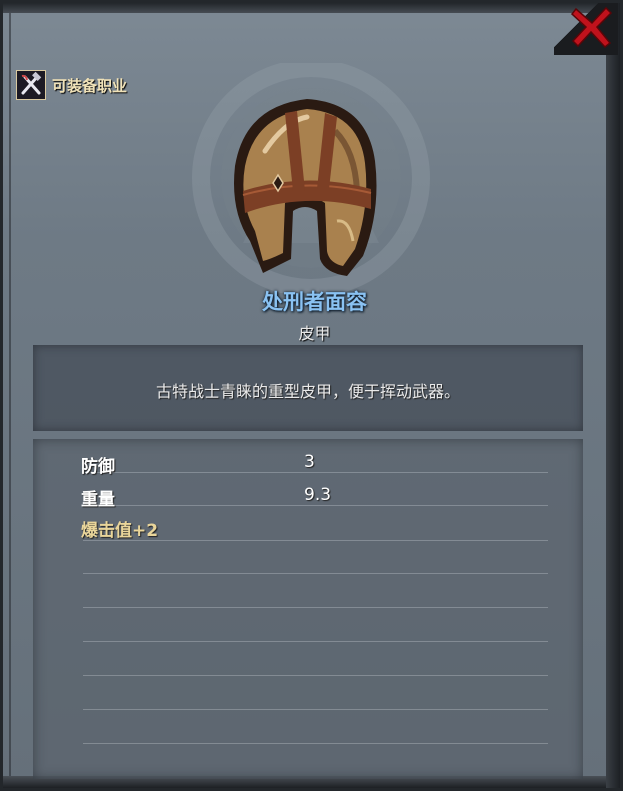  What do you see at coordinates (98, 467) in the screenshot?
I see `stat-label: 防御` at bounding box center [98, 467].